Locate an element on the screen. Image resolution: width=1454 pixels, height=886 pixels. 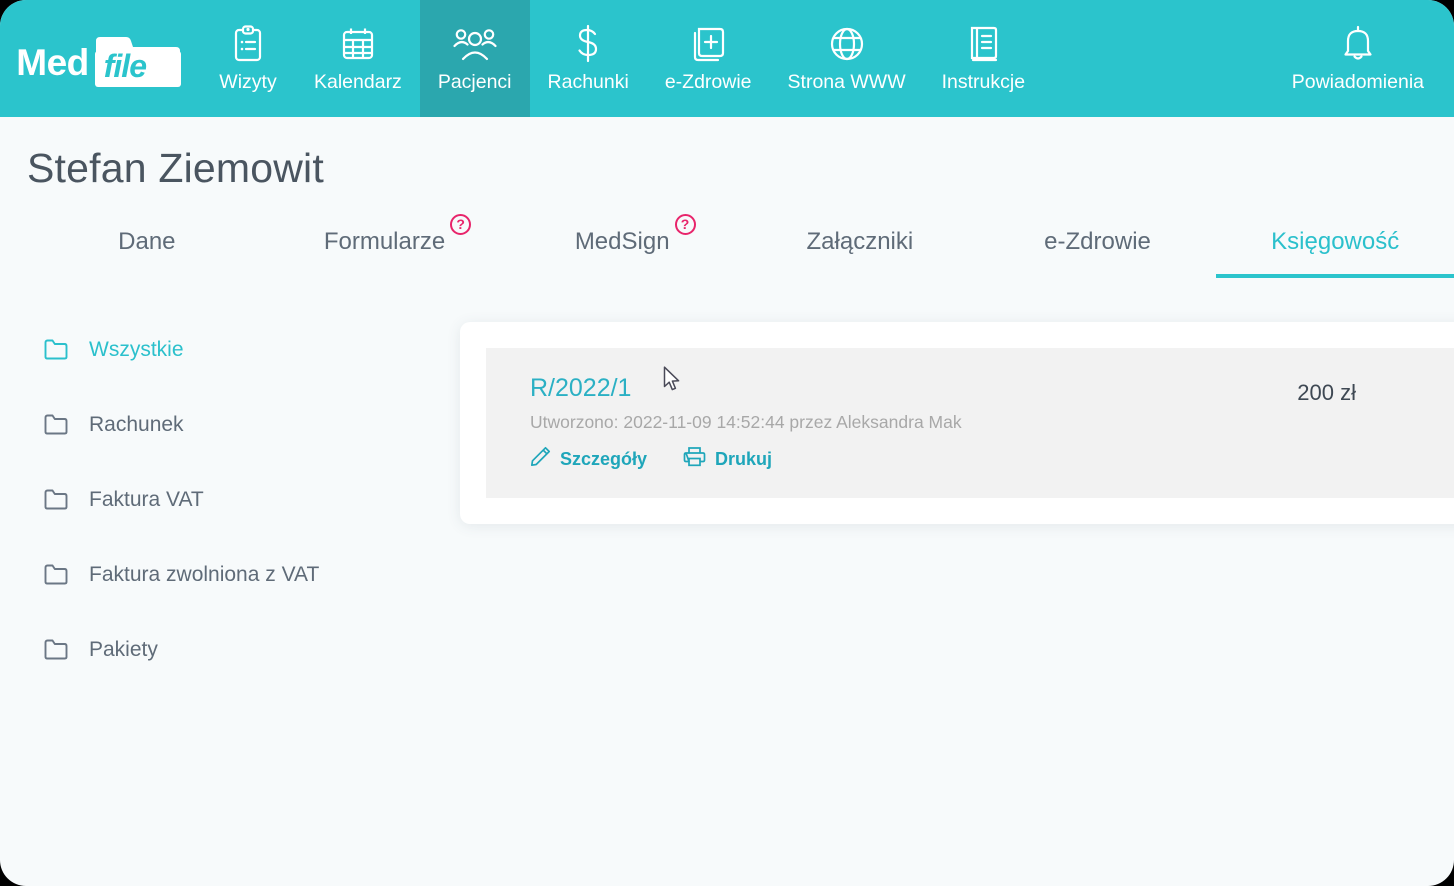
tab-formularze: Formularze? is located at coordinates (385, 235).